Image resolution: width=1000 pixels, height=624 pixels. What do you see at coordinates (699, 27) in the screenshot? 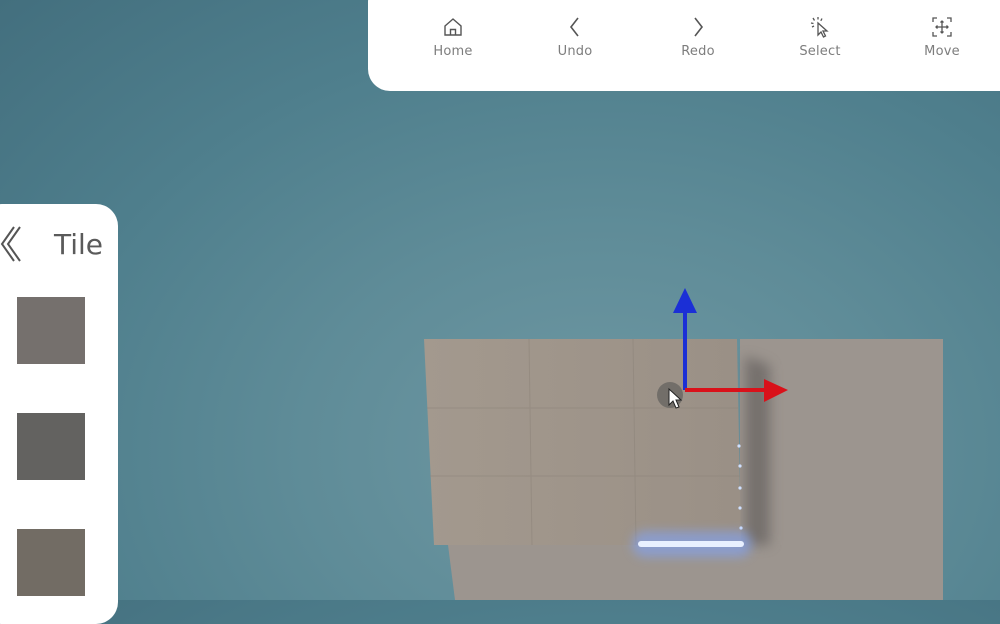
I see `chevron-right-icon` at bounding box center [699, 27].